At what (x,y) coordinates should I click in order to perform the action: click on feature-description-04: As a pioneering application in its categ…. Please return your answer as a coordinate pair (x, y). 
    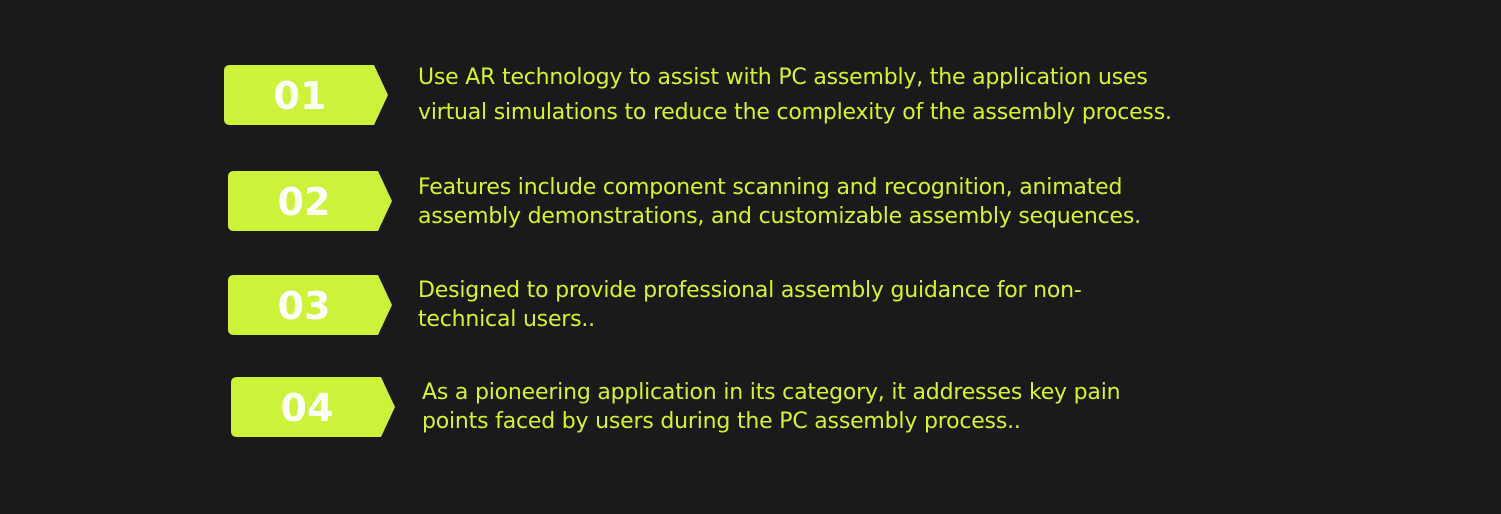
    Looking at the image, I should click on (771, 407).